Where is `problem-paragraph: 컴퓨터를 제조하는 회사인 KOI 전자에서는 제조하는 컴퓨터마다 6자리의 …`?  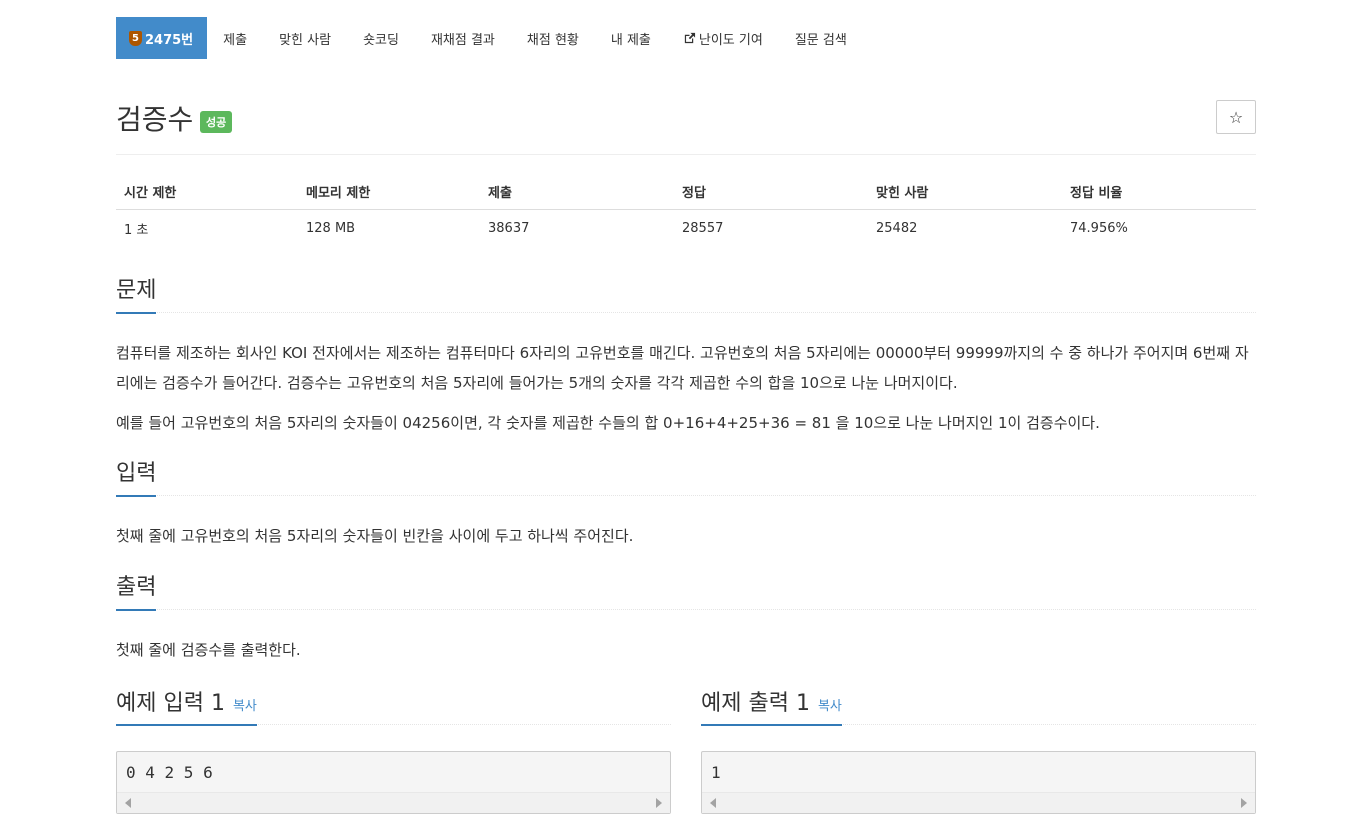
problem-paragraph: 컴퓨터를 제조하는 회사인 KOI 전자에서는 제조하는 컴퓨터마다 6자리의 … is located at coordinates (682, 368).